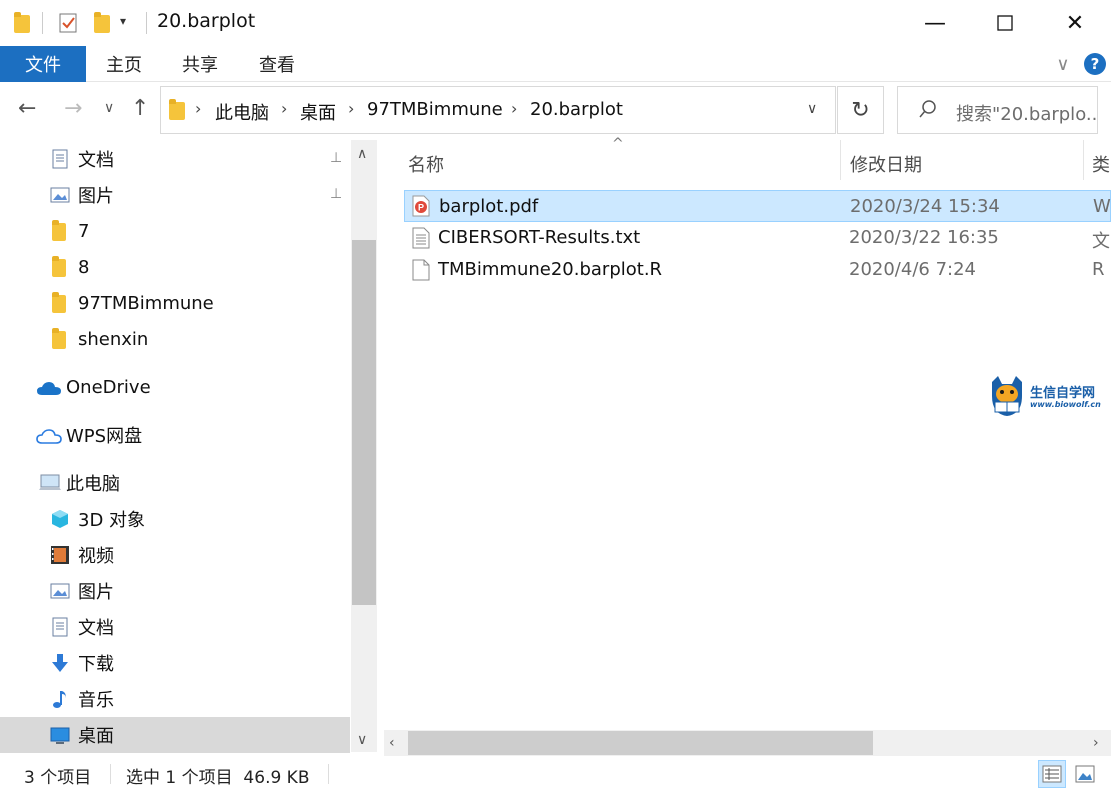  I want to click on scroll-up-icon: ∧, so click(362, 154).